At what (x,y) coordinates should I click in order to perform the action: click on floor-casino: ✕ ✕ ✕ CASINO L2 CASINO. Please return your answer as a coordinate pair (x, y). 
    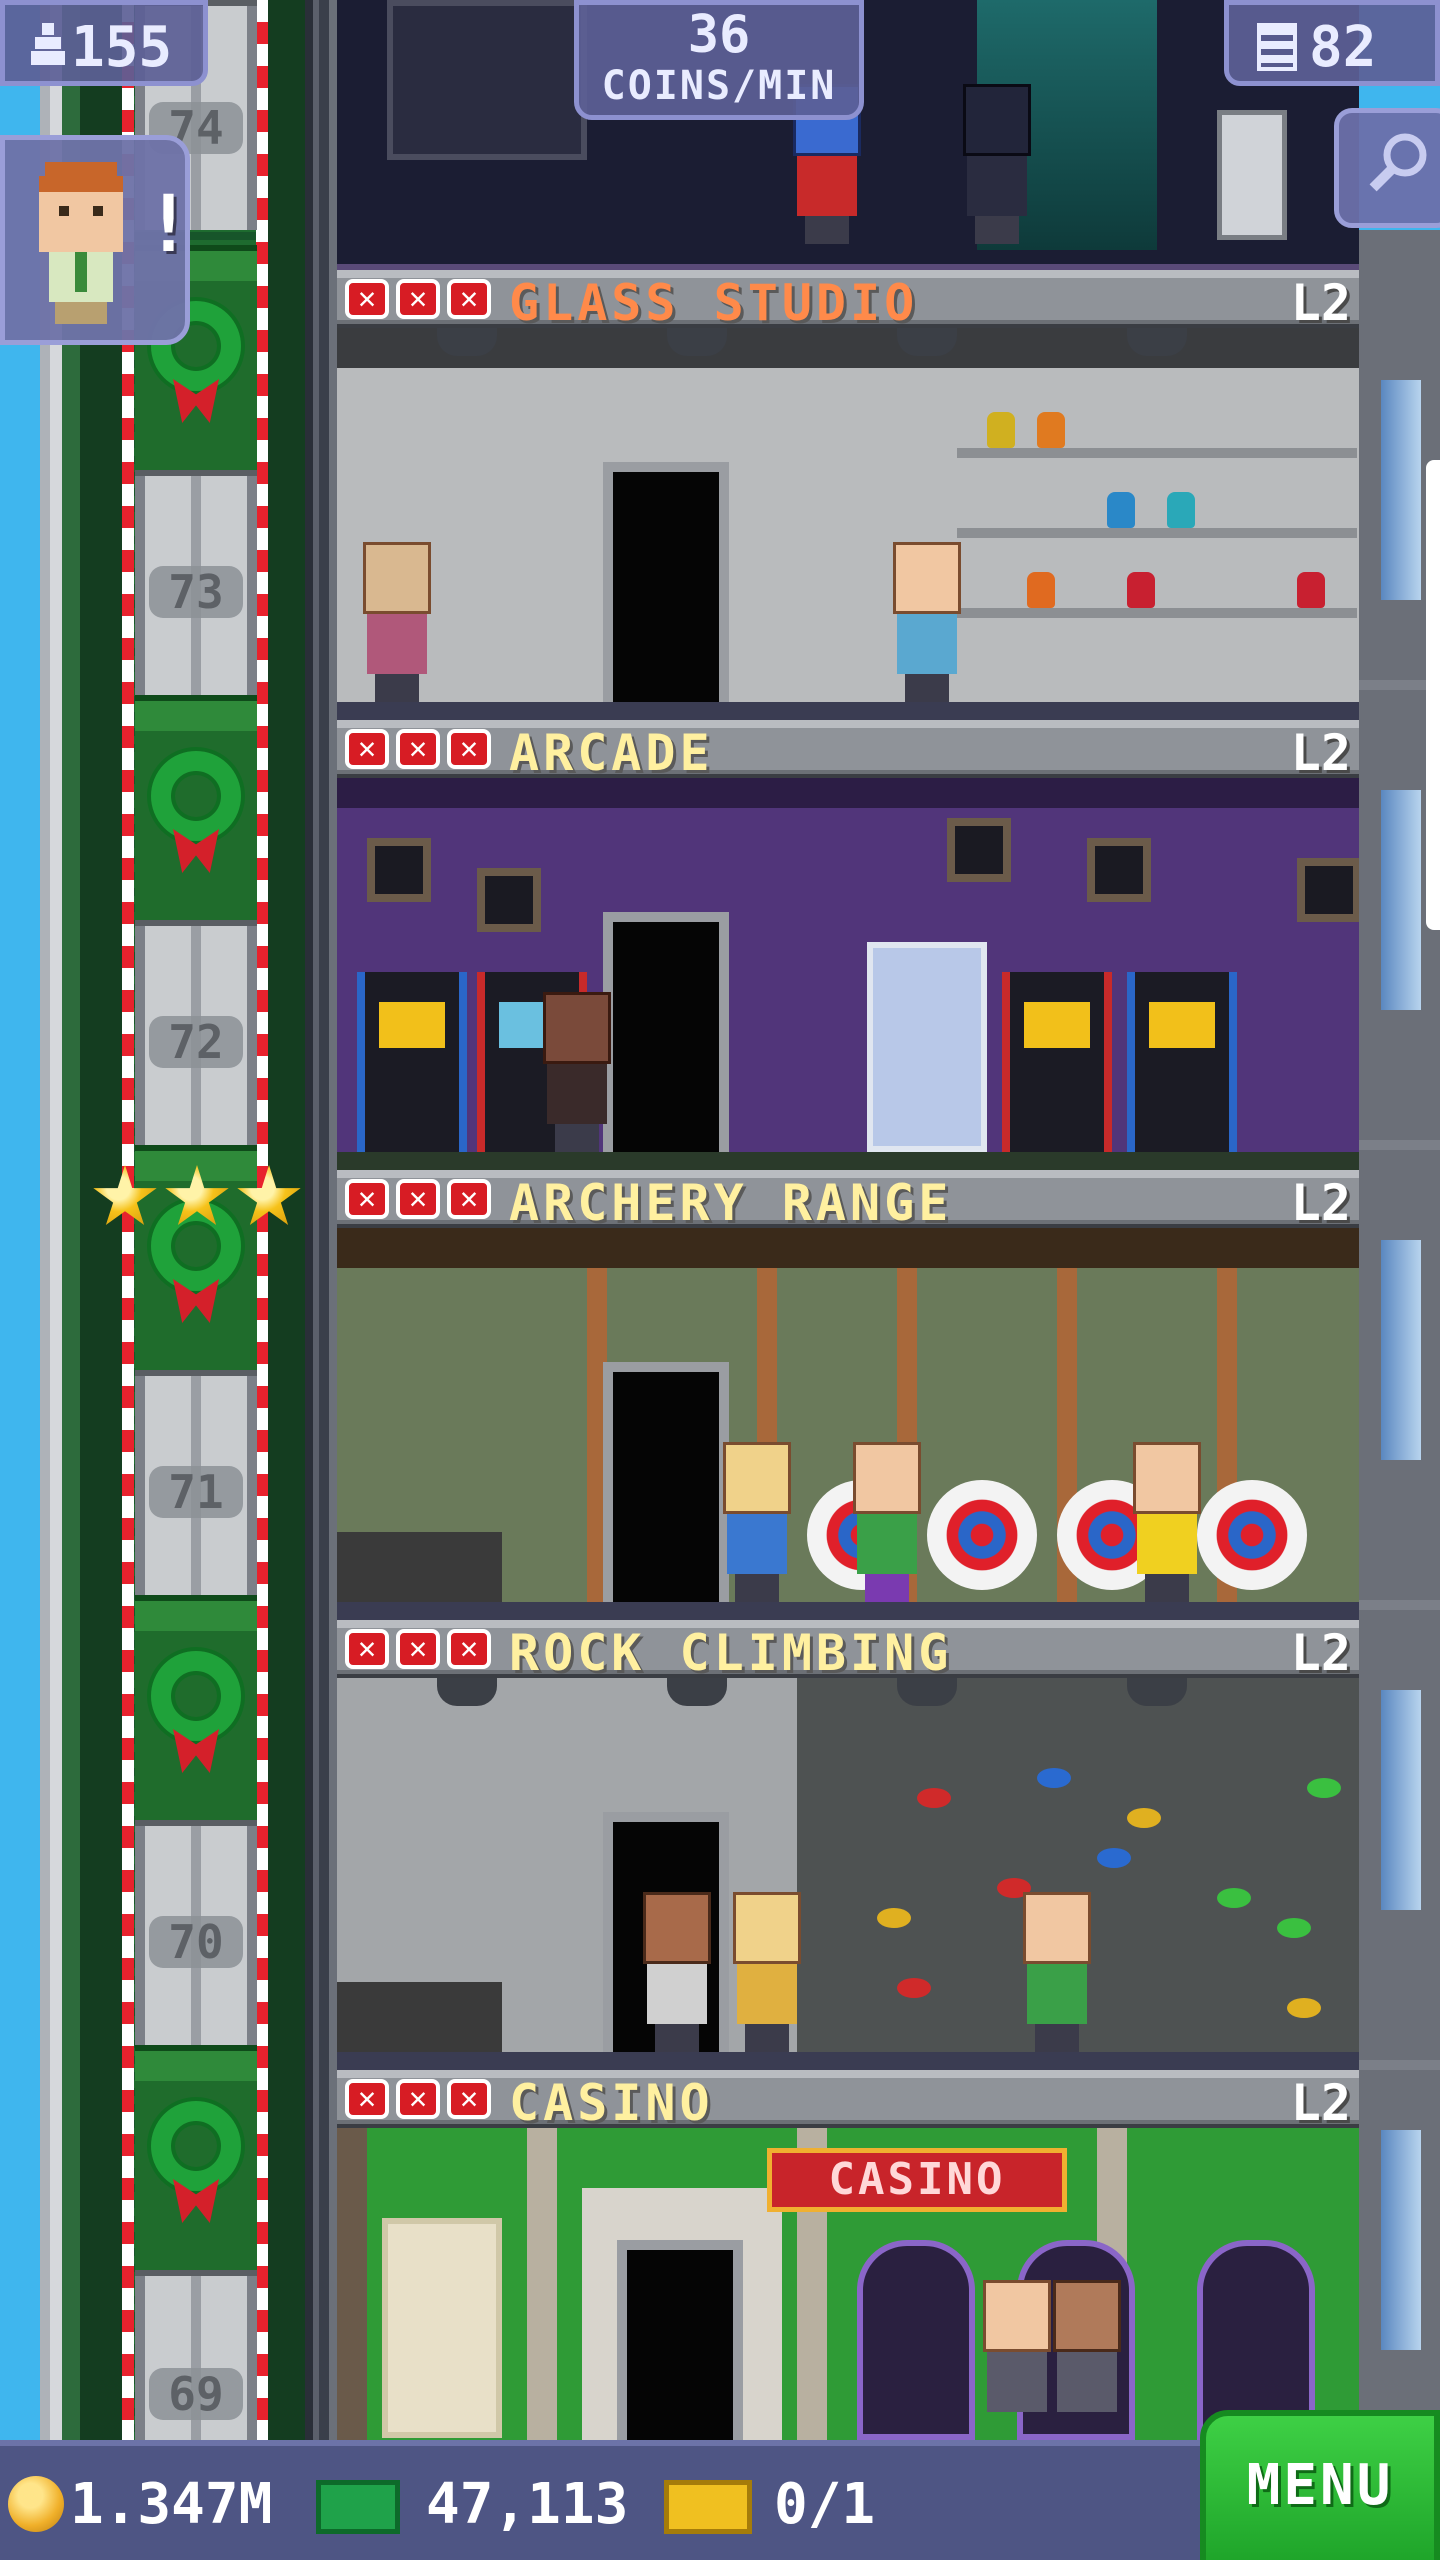
    Looking at the image, I should click on (848, 2255).